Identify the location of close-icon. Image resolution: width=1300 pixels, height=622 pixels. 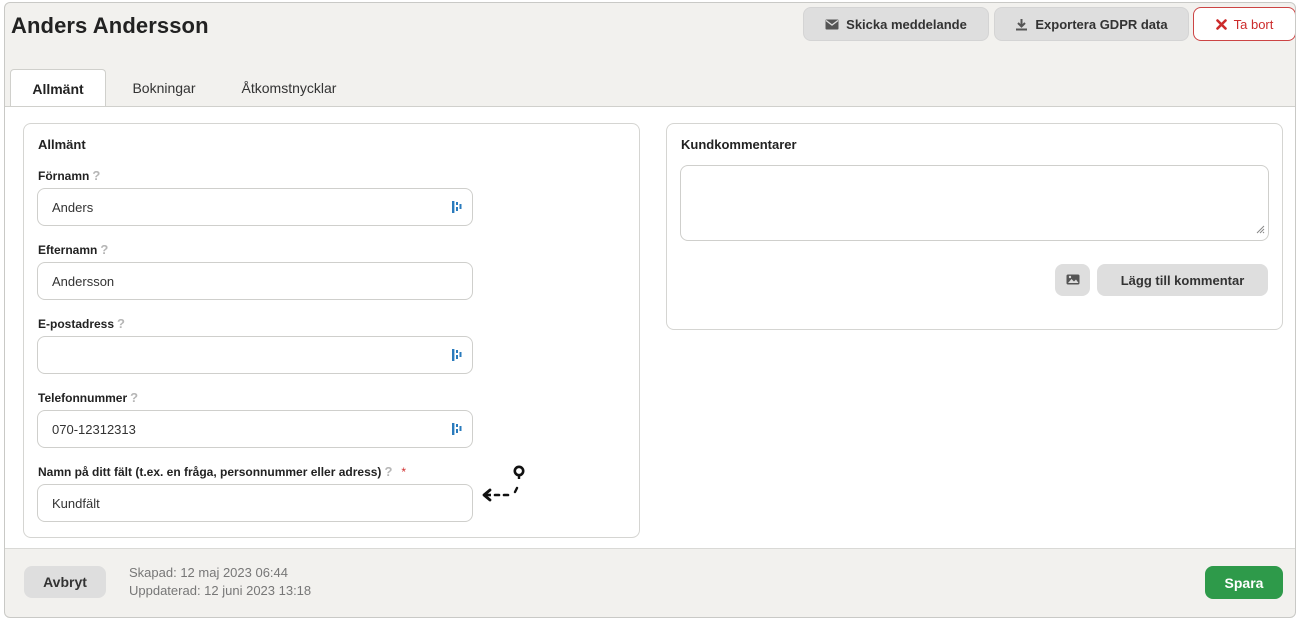
(1221, 24).